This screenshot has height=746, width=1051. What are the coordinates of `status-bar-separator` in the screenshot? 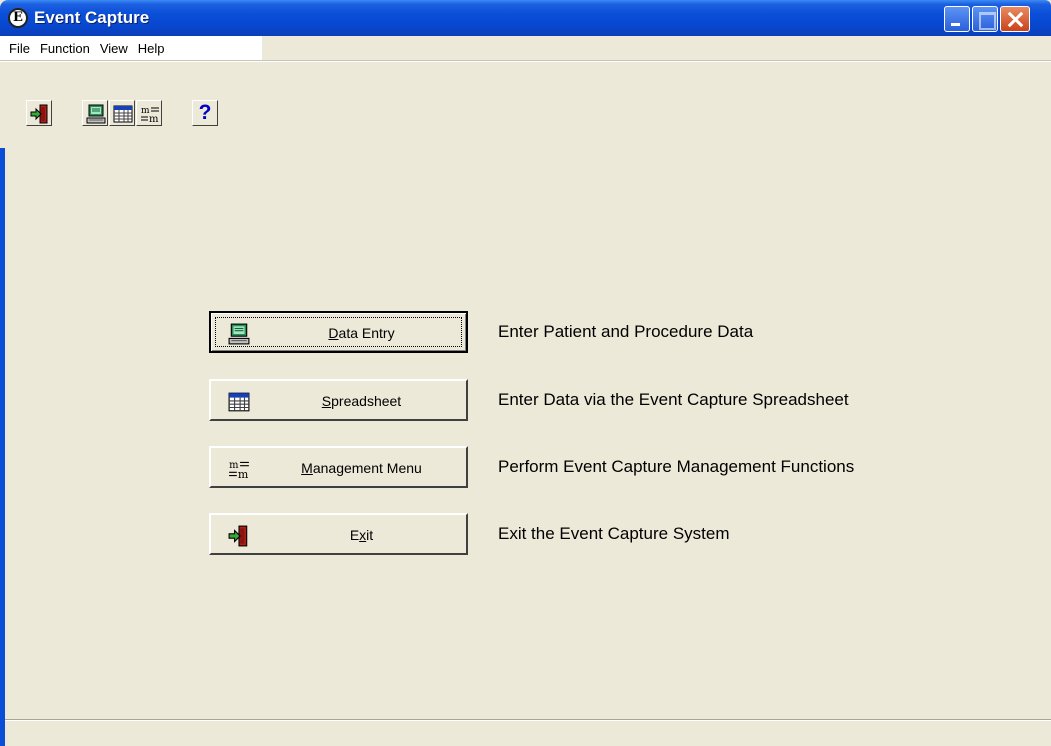 It's located at (528, 720).